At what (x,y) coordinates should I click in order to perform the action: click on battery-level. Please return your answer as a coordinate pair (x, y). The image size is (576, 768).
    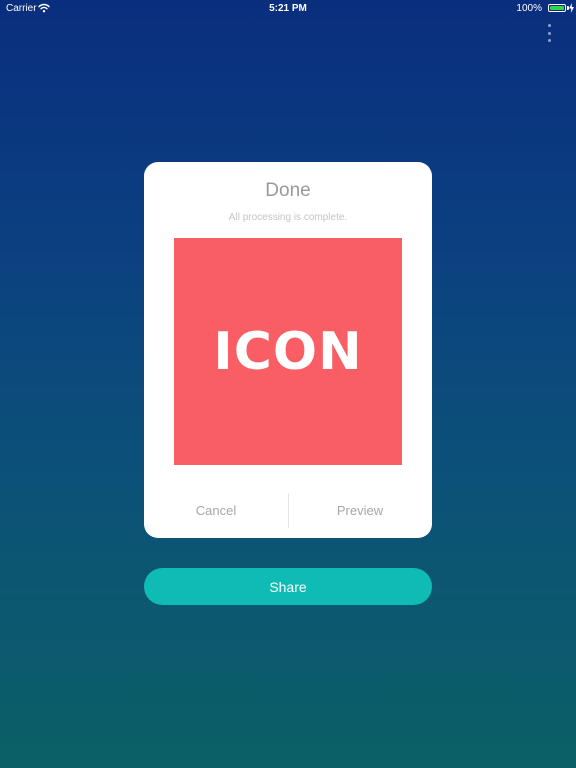
    Looking at the image, I should click on (557, 8).